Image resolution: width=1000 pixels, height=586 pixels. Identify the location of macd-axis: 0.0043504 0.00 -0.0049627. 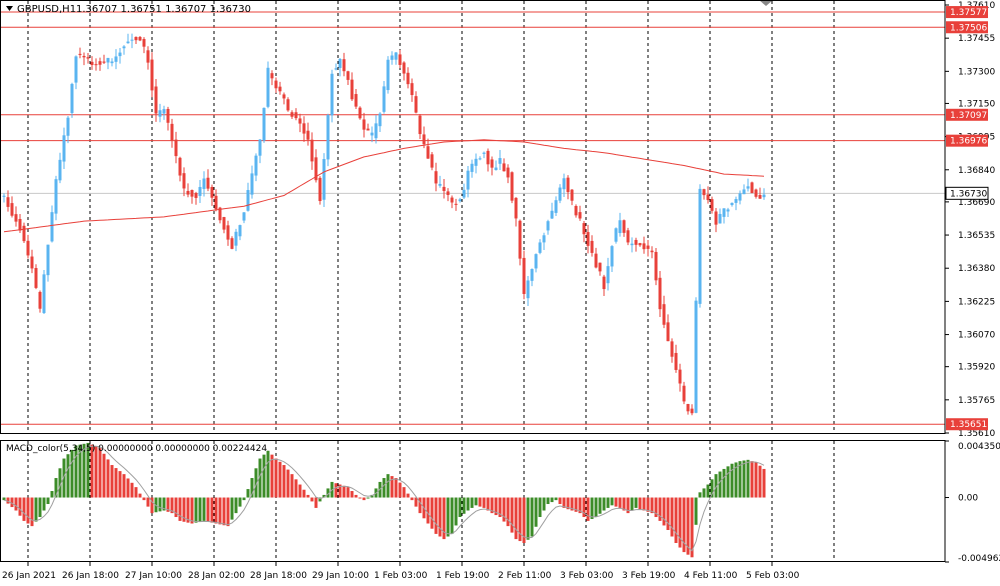
(972, 502).